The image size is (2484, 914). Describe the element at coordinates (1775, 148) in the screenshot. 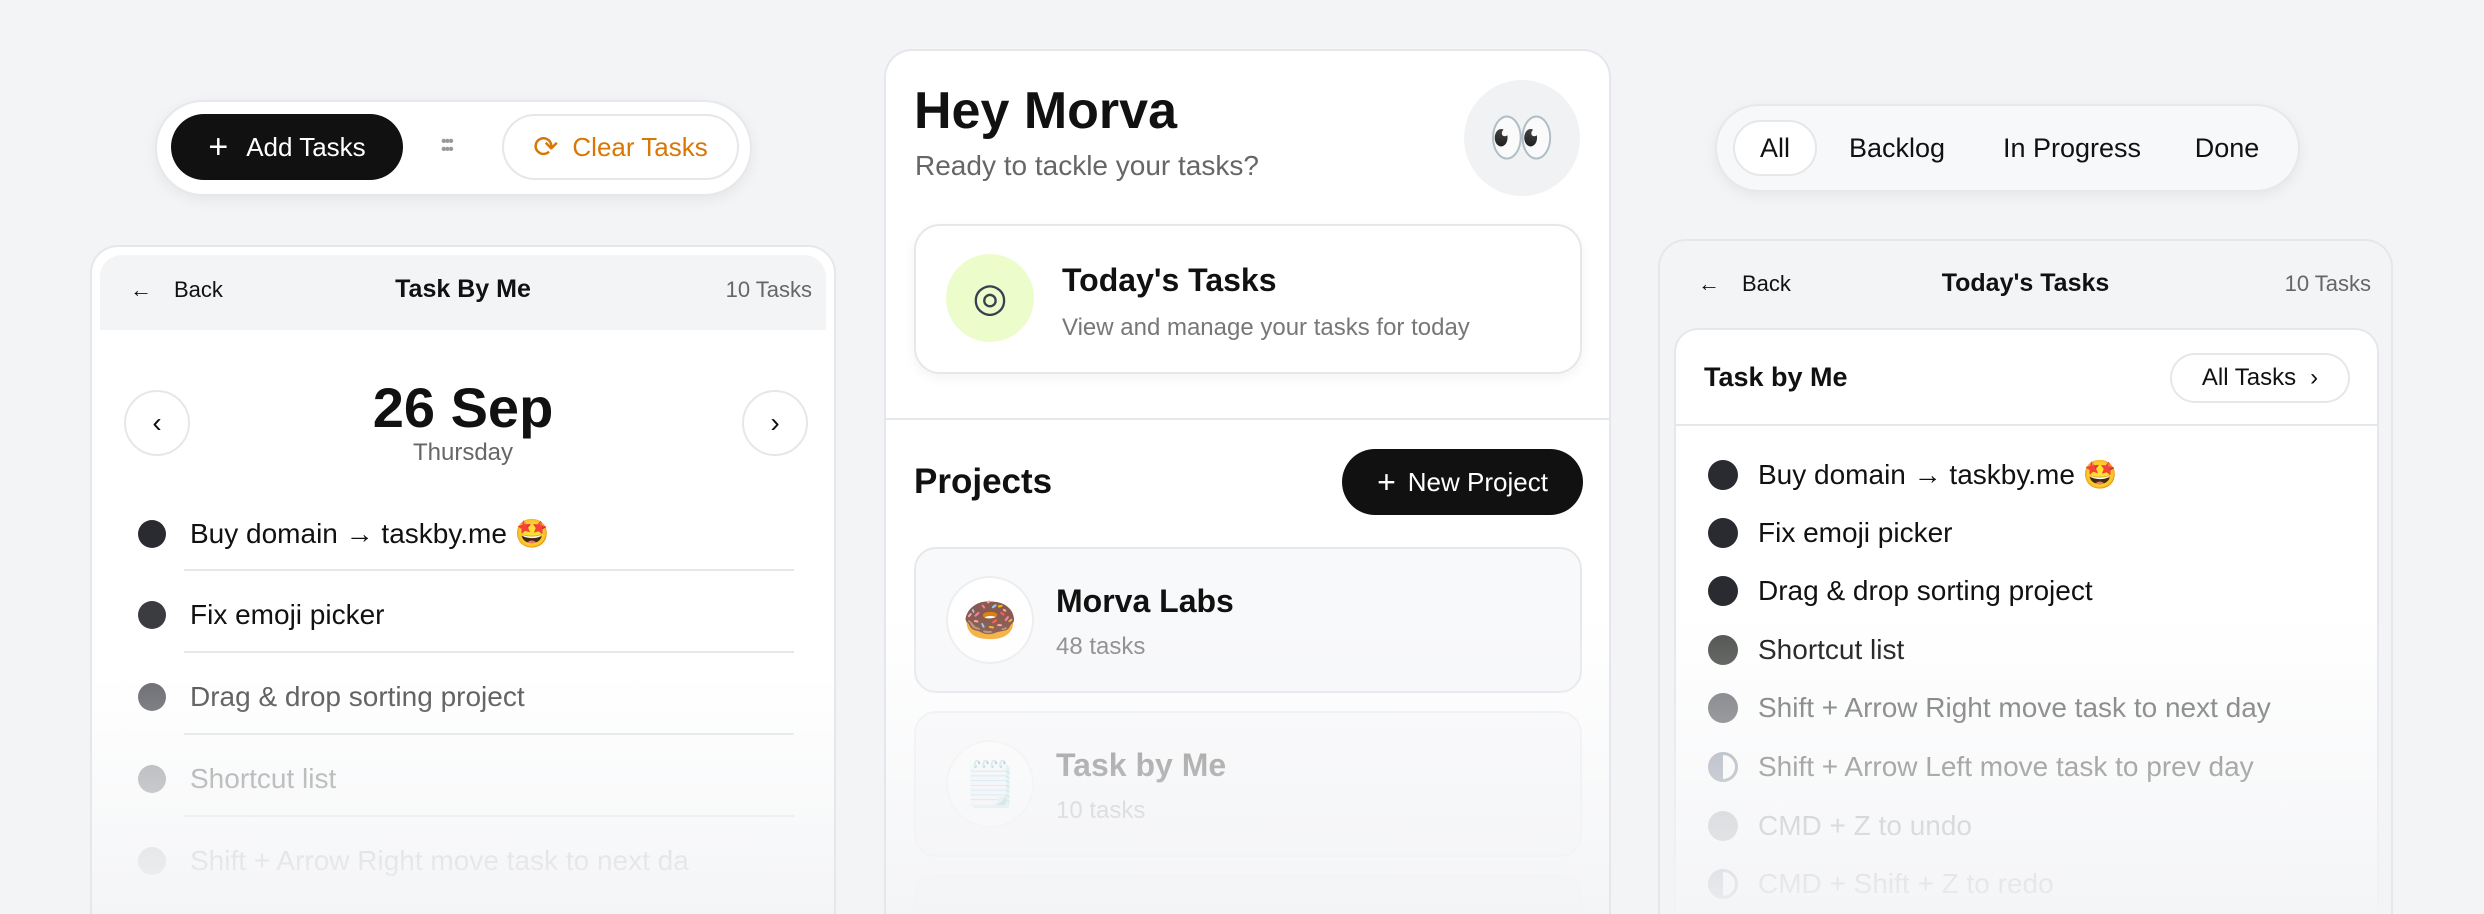

I see `filter-tab-all: All` at that location.